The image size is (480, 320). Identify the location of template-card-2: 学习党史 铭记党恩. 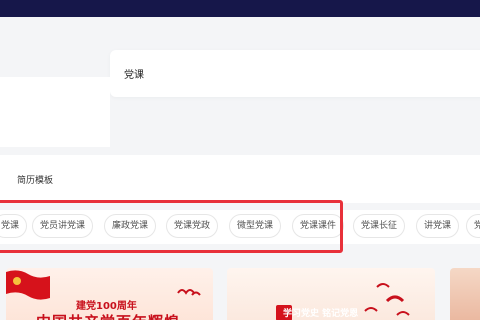
(331, 294).